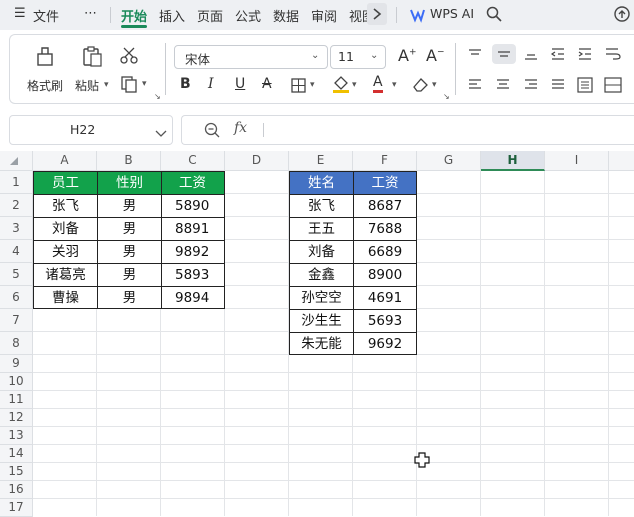  What do you see at coordinates (16, 364) in the screenshot?
I see `row-header: 9` at bounding box center [16, 364].